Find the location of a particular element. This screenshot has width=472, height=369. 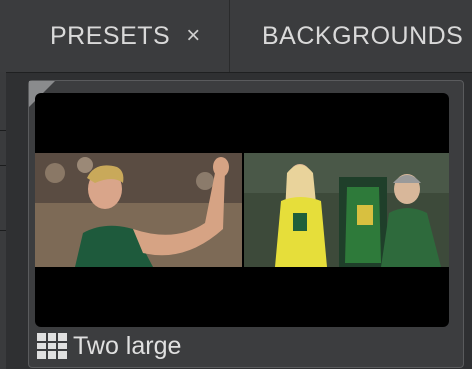

right-photo is located at coordinates (346, 210).